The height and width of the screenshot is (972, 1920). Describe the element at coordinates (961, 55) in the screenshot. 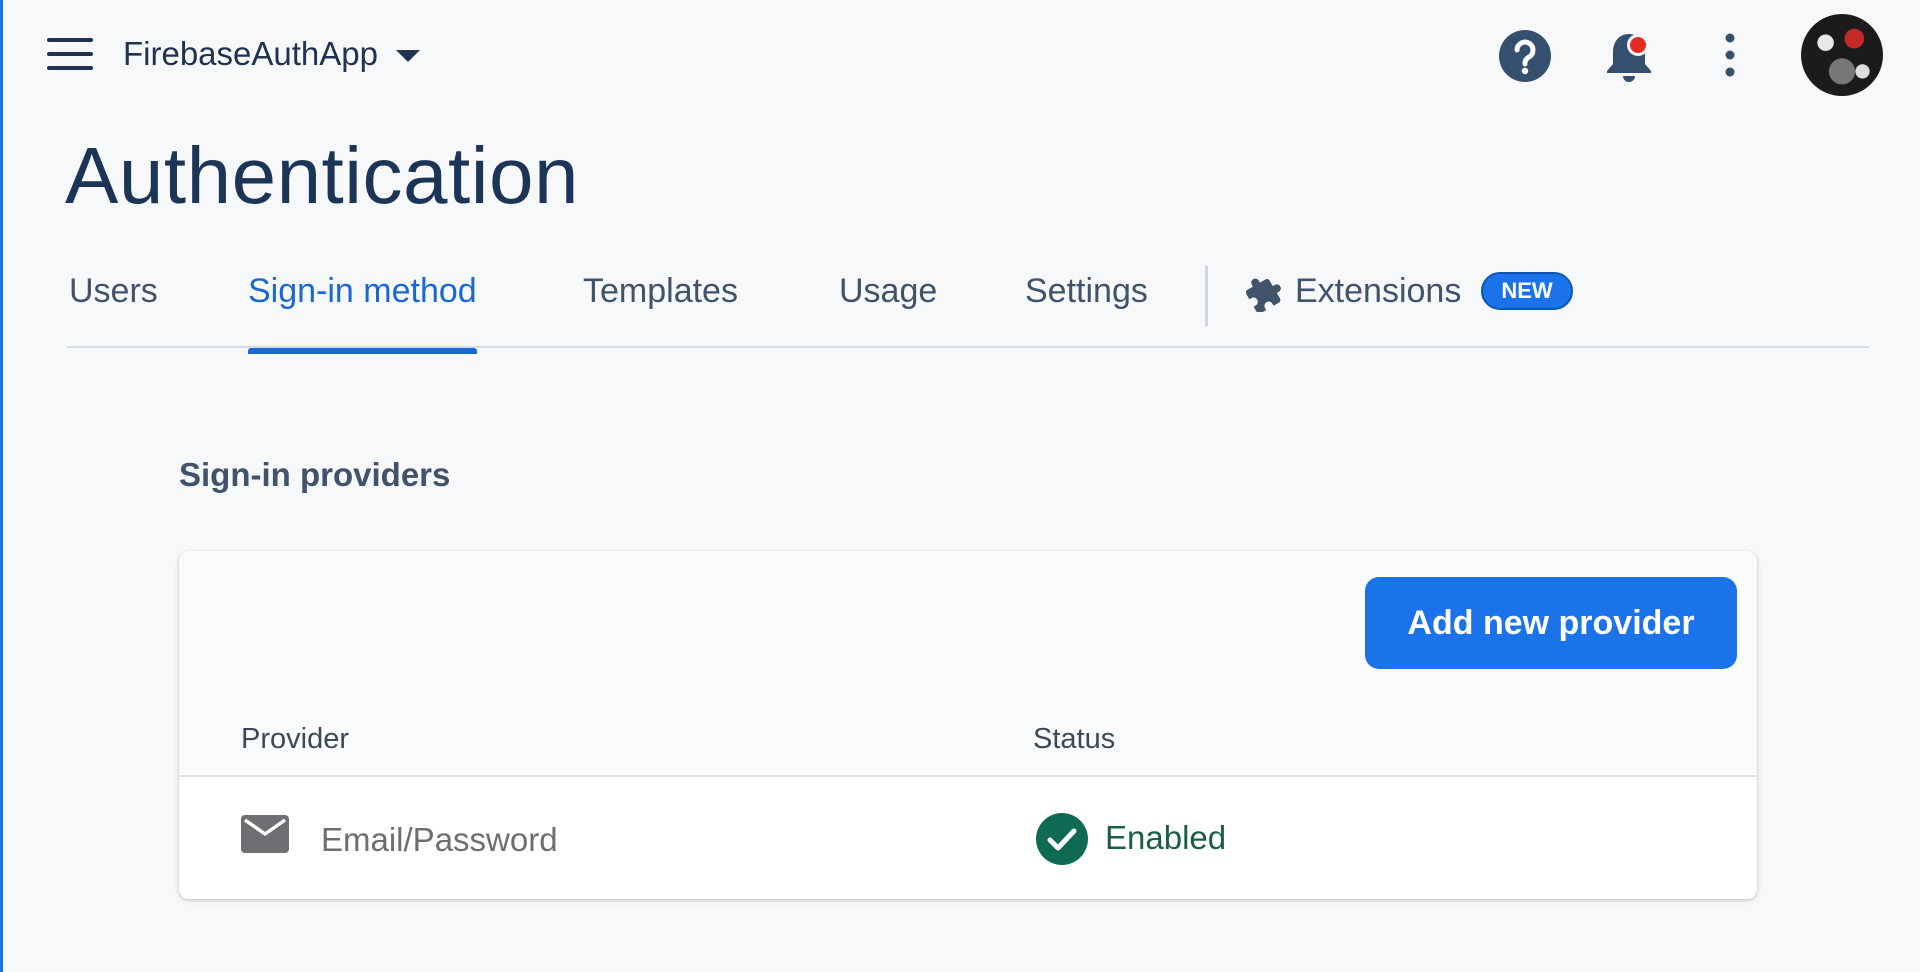

I see `top-bar: FirebaseAuthApp` at that location.